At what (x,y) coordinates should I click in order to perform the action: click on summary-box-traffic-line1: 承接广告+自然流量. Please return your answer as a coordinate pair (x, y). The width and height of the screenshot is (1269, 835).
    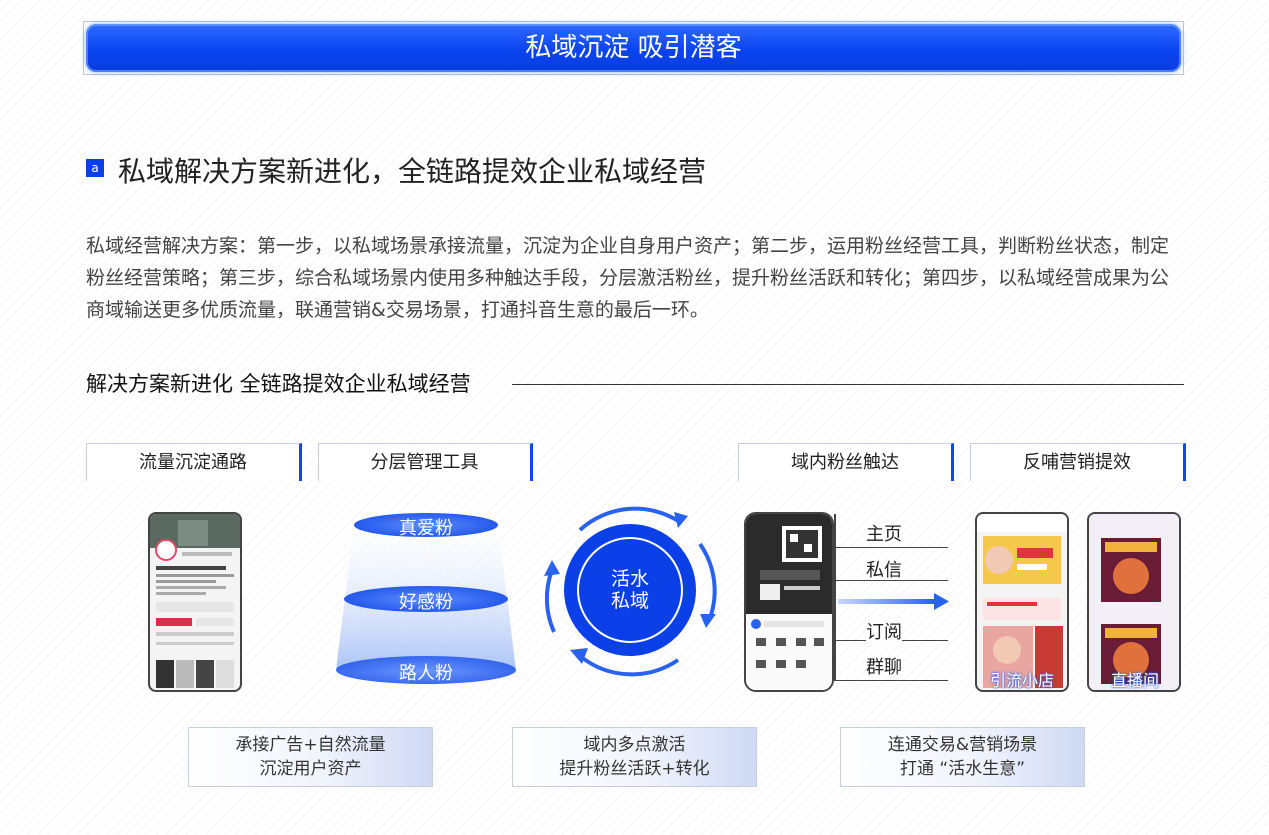
    Looking at the image, I should click on (310, 745).